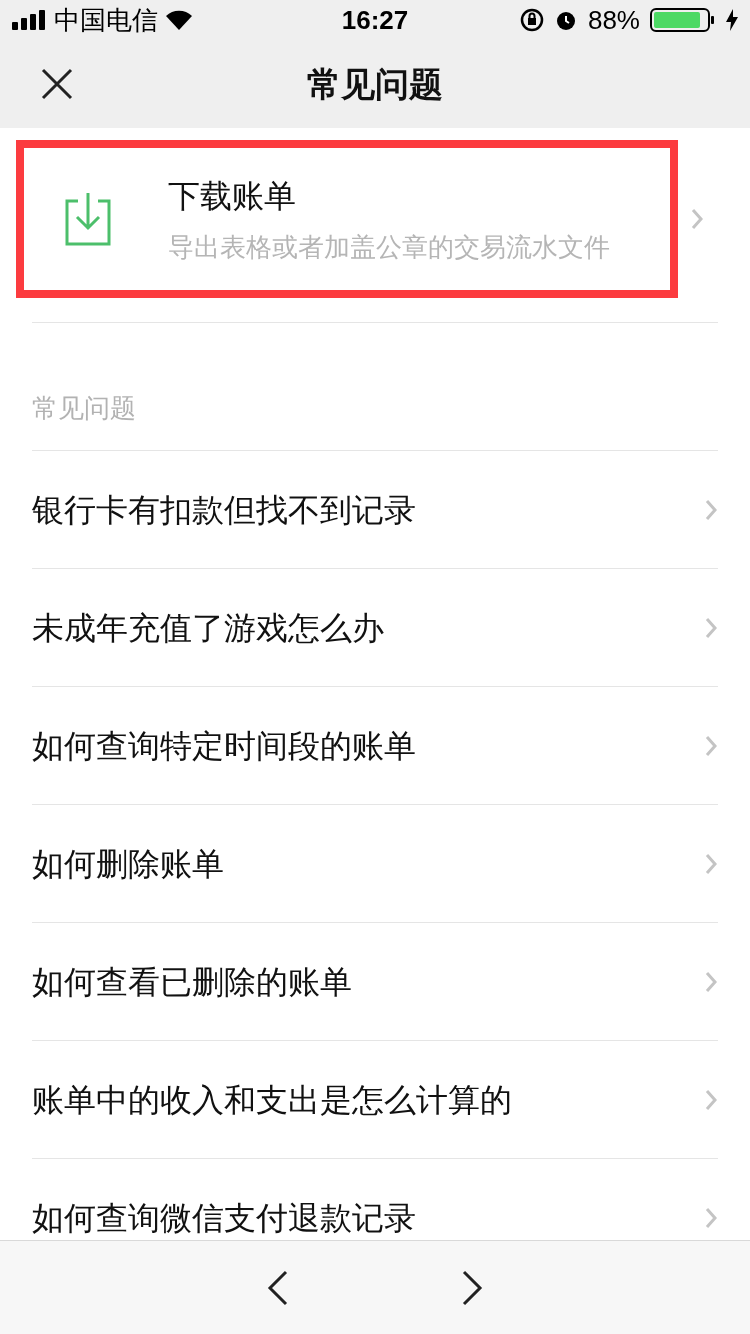 The height and width of the screenshot is (1334, 750). I want to click on download-subtitle: 导出表格或者加盖公章的交易流水文件, so click(389, 247).